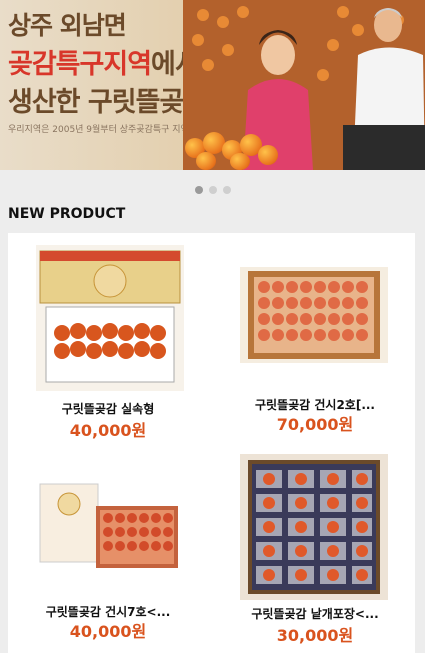 This screenshot has width=425, height=653. What do you see at coordinates (108, 102) in the screenshot?
I see `banner-headline-3: 생산한 구릿뜰곶감` at bounding box center [108, 102].